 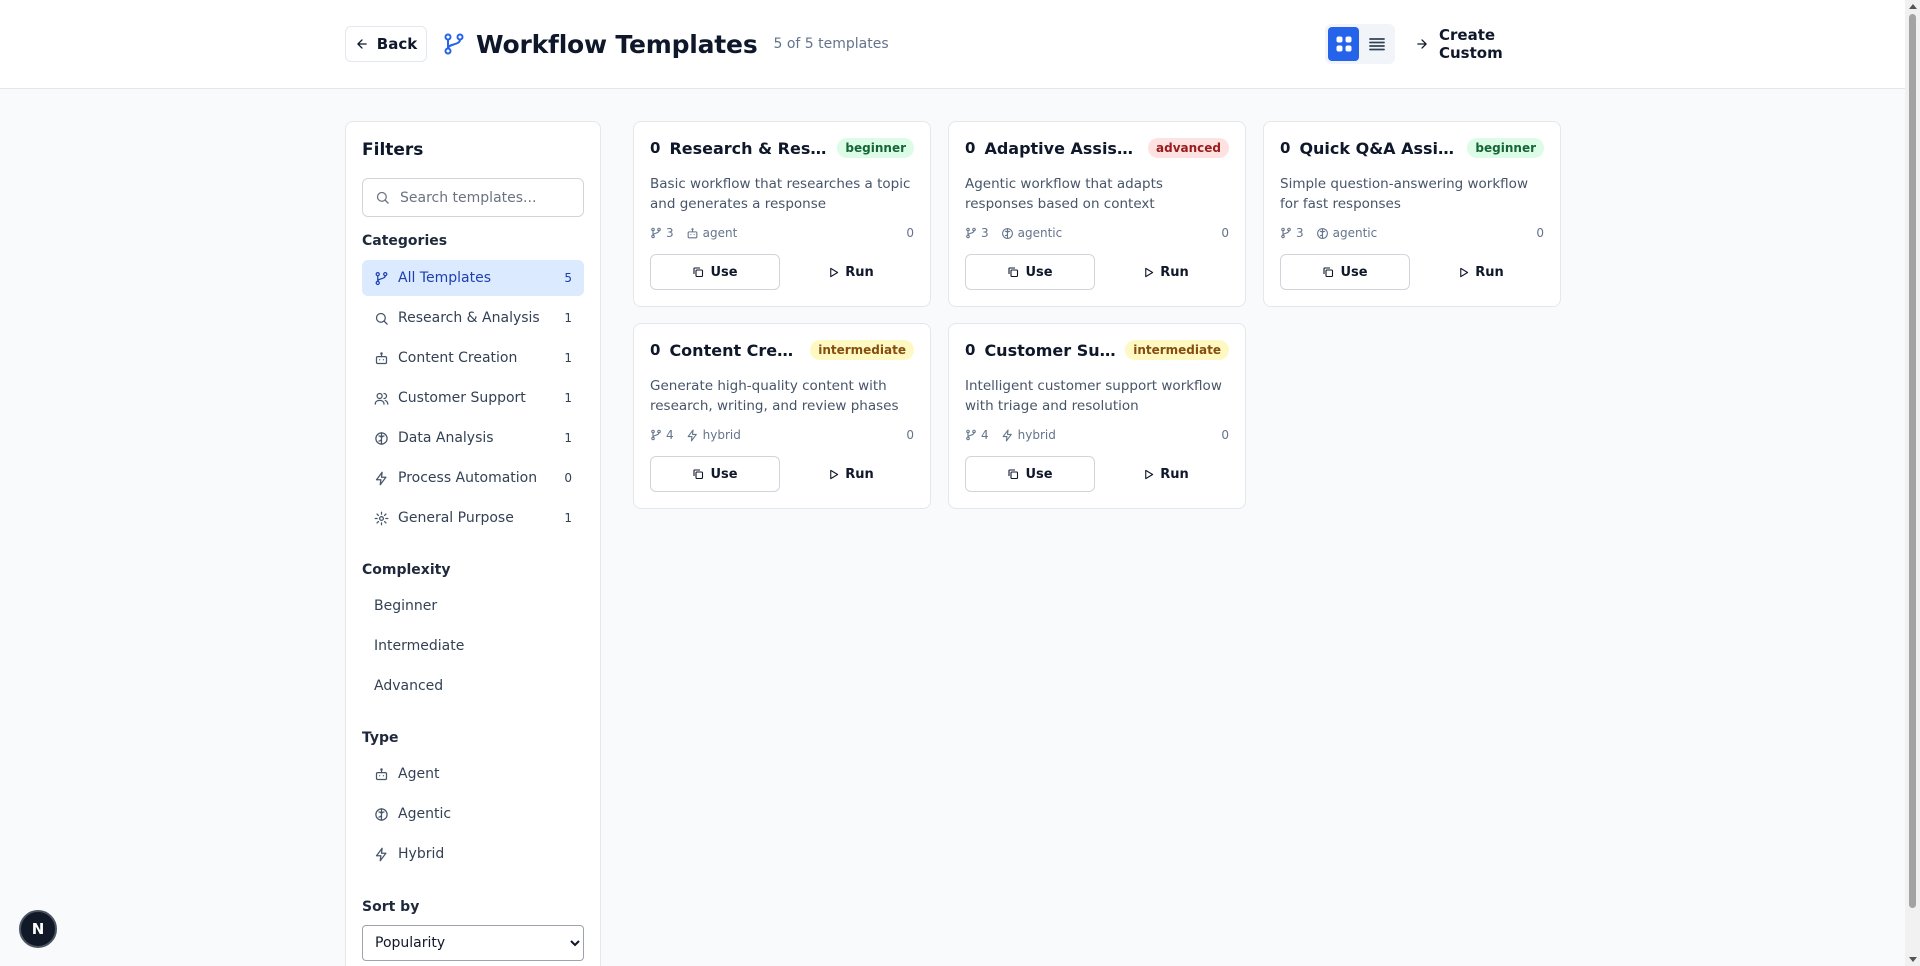 What do you see at coordinates (473, 686) in the screenshot?
I see `complexity-advanced: Advanced` at bounding box center [473, 686].